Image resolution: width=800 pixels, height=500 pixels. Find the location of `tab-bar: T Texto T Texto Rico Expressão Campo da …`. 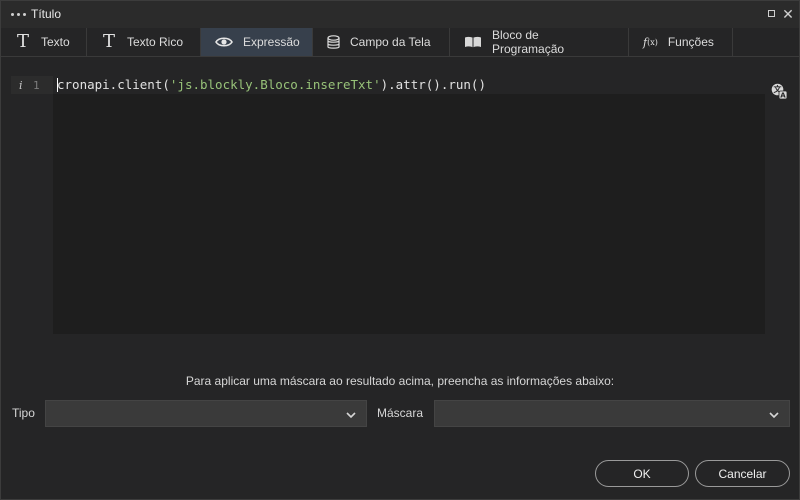

tab-bar: T Texto T Texto Rico Expressão Campo da … is located at coordinates (400, 42).